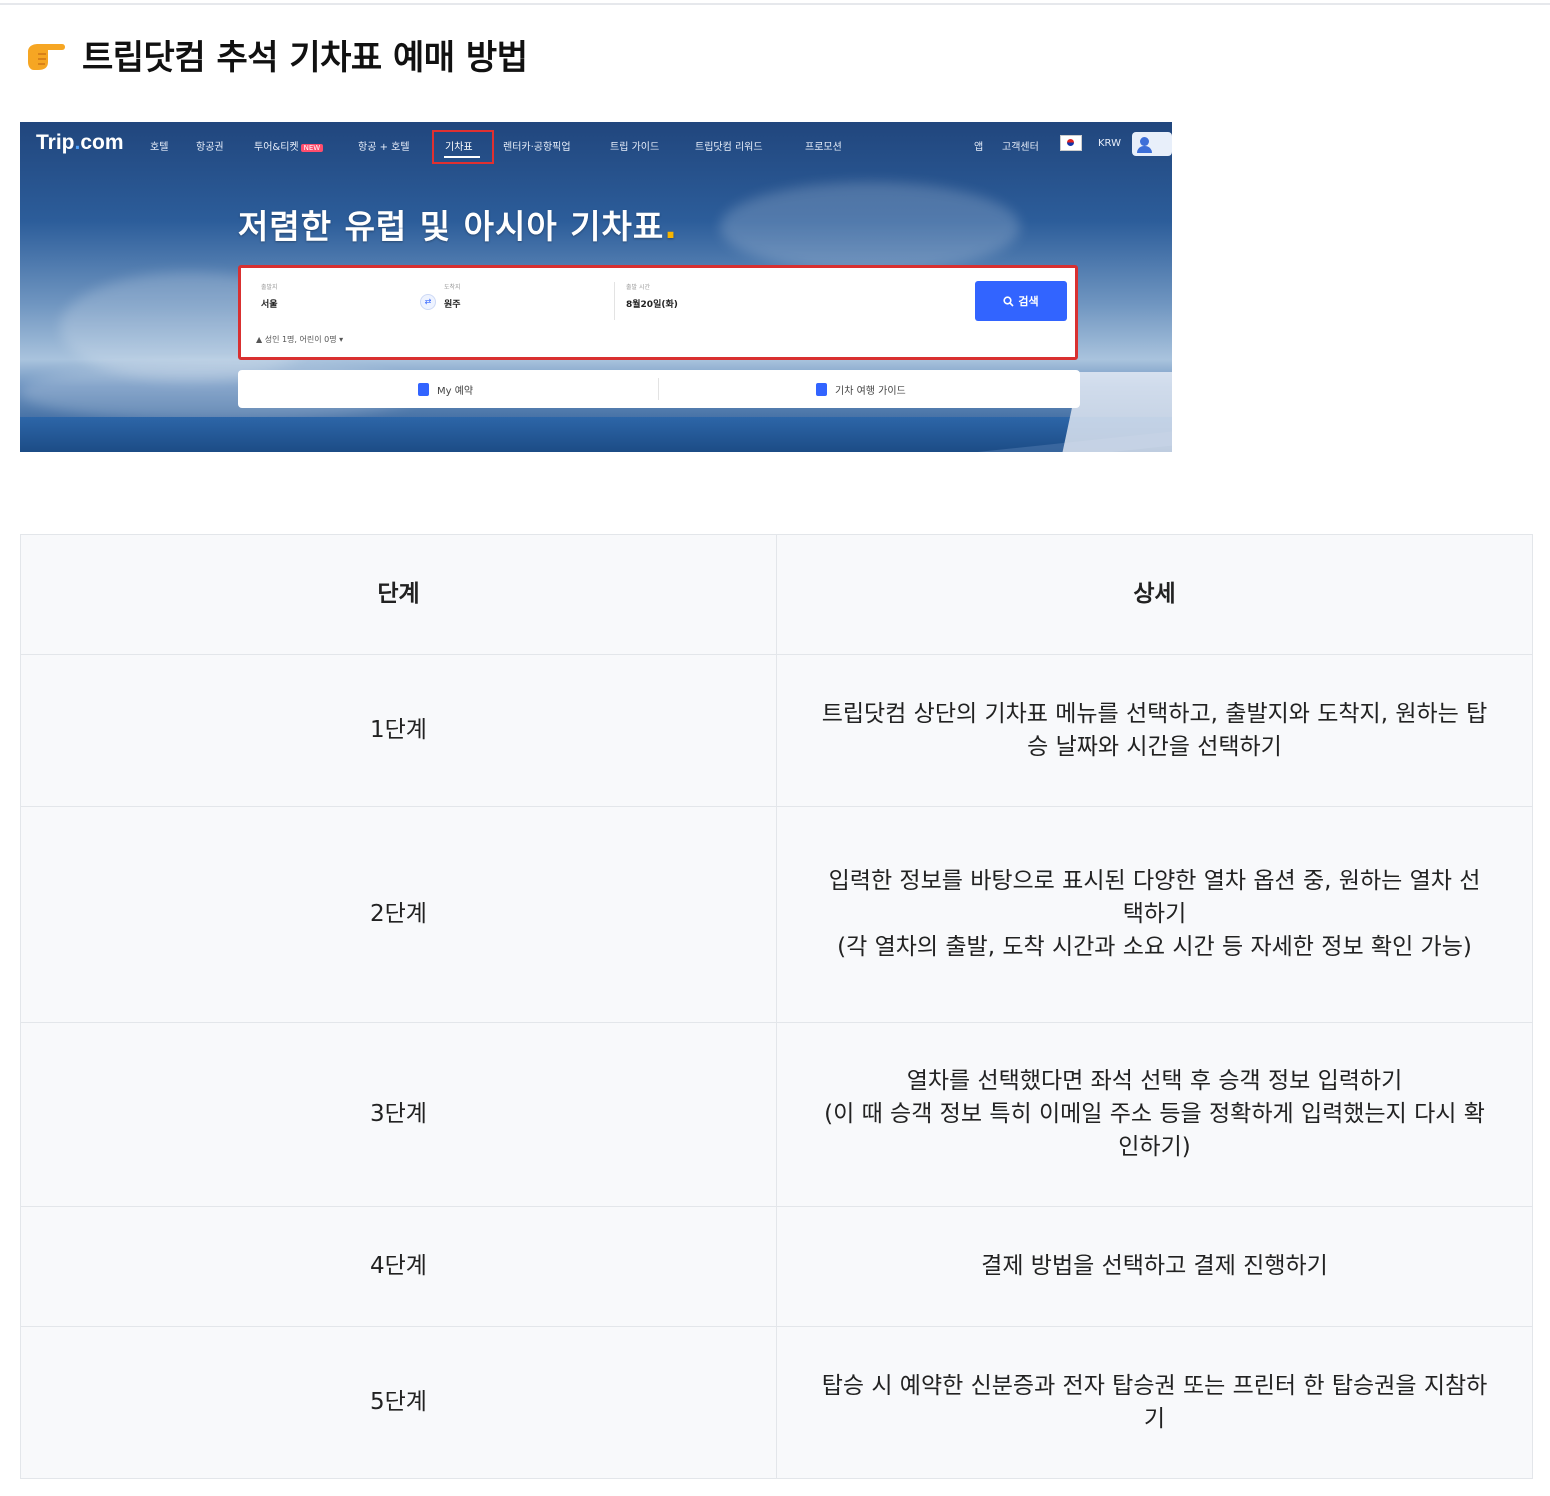  What do you see at coordinates (638, 287) in the screenshot?
I see `date-label: 출발 시간` at bounding box center [638, 287].